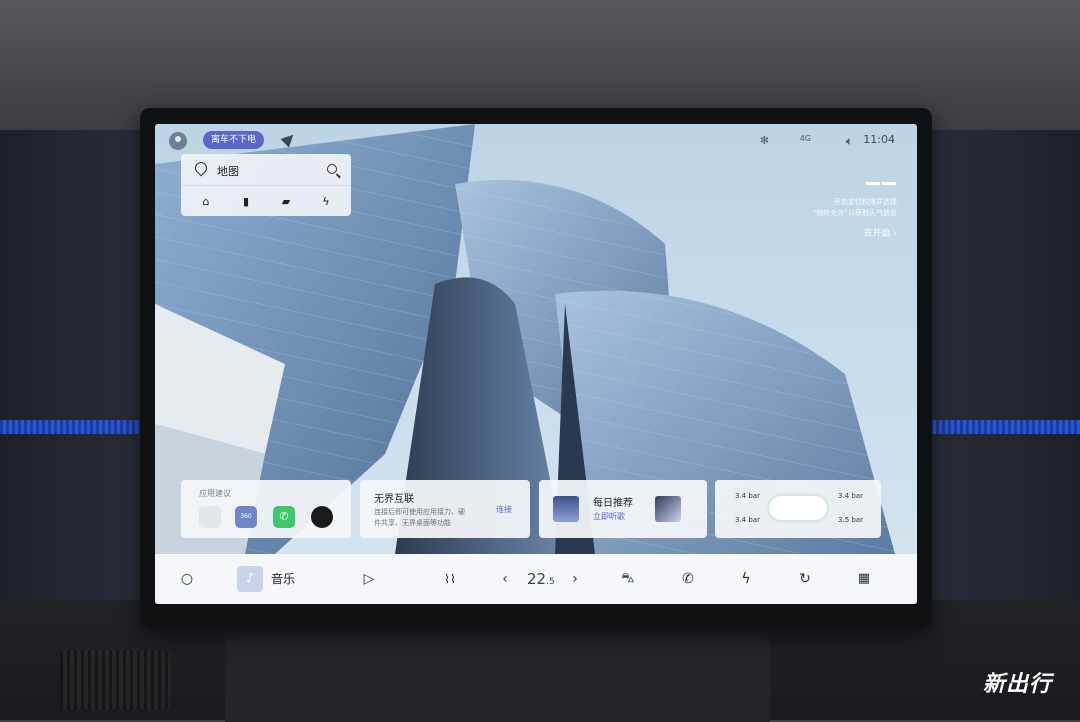  I want to click on tire-pressure-card: 3.4 bar 3.4 bar 3.4 bar 3.5 bar, so click(798, 509).